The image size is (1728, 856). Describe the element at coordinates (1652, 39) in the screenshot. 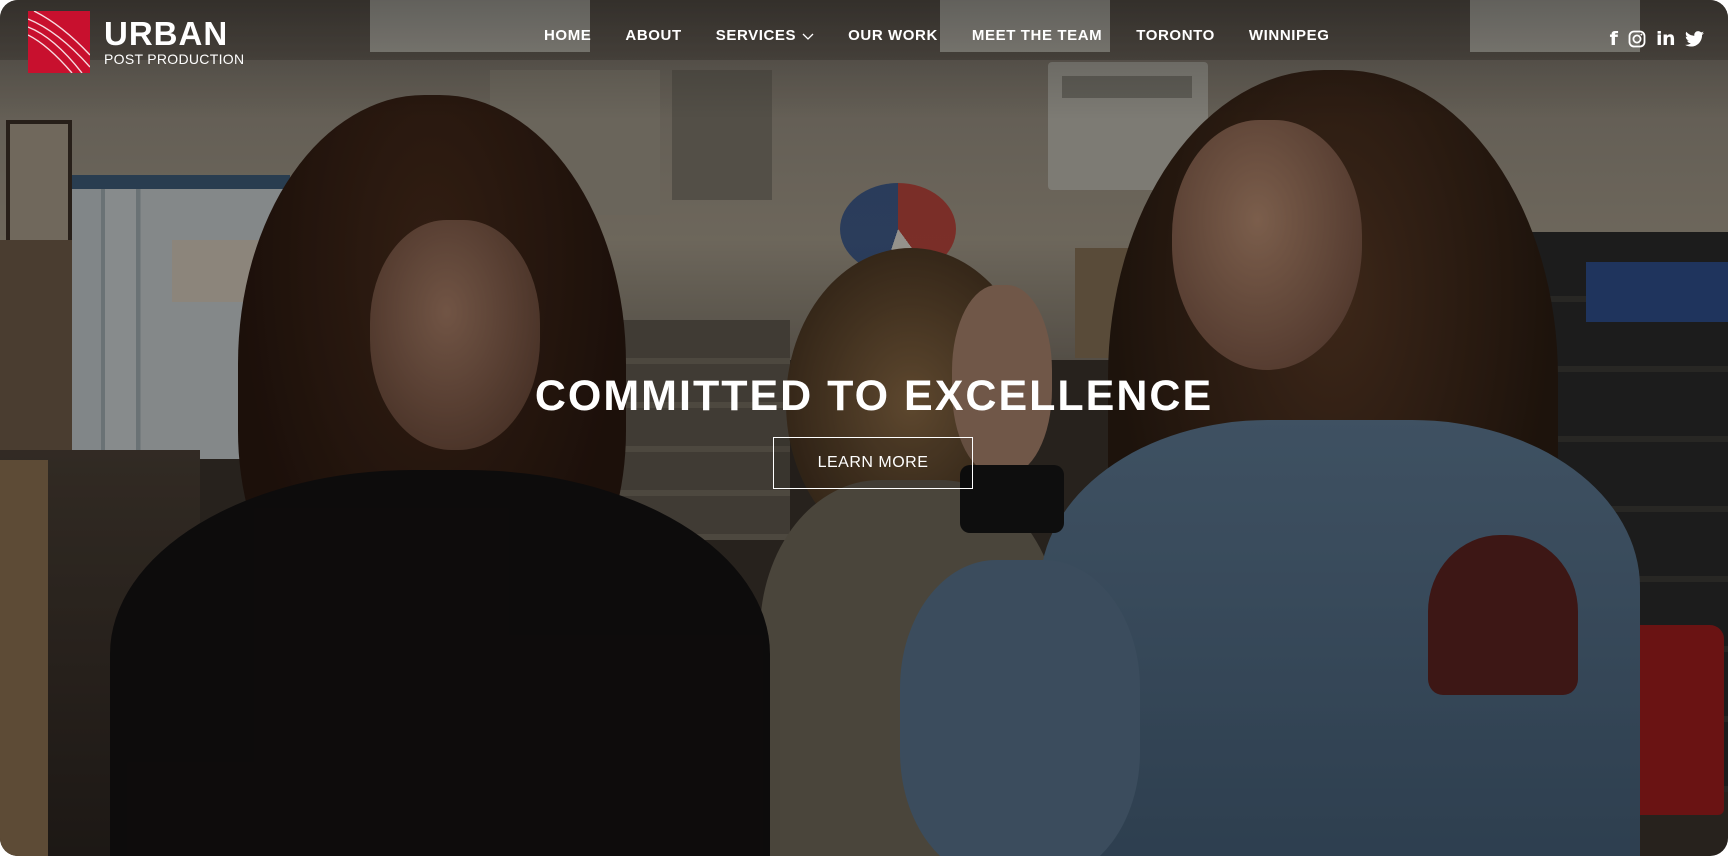

I see `social-links: f in` at that location.